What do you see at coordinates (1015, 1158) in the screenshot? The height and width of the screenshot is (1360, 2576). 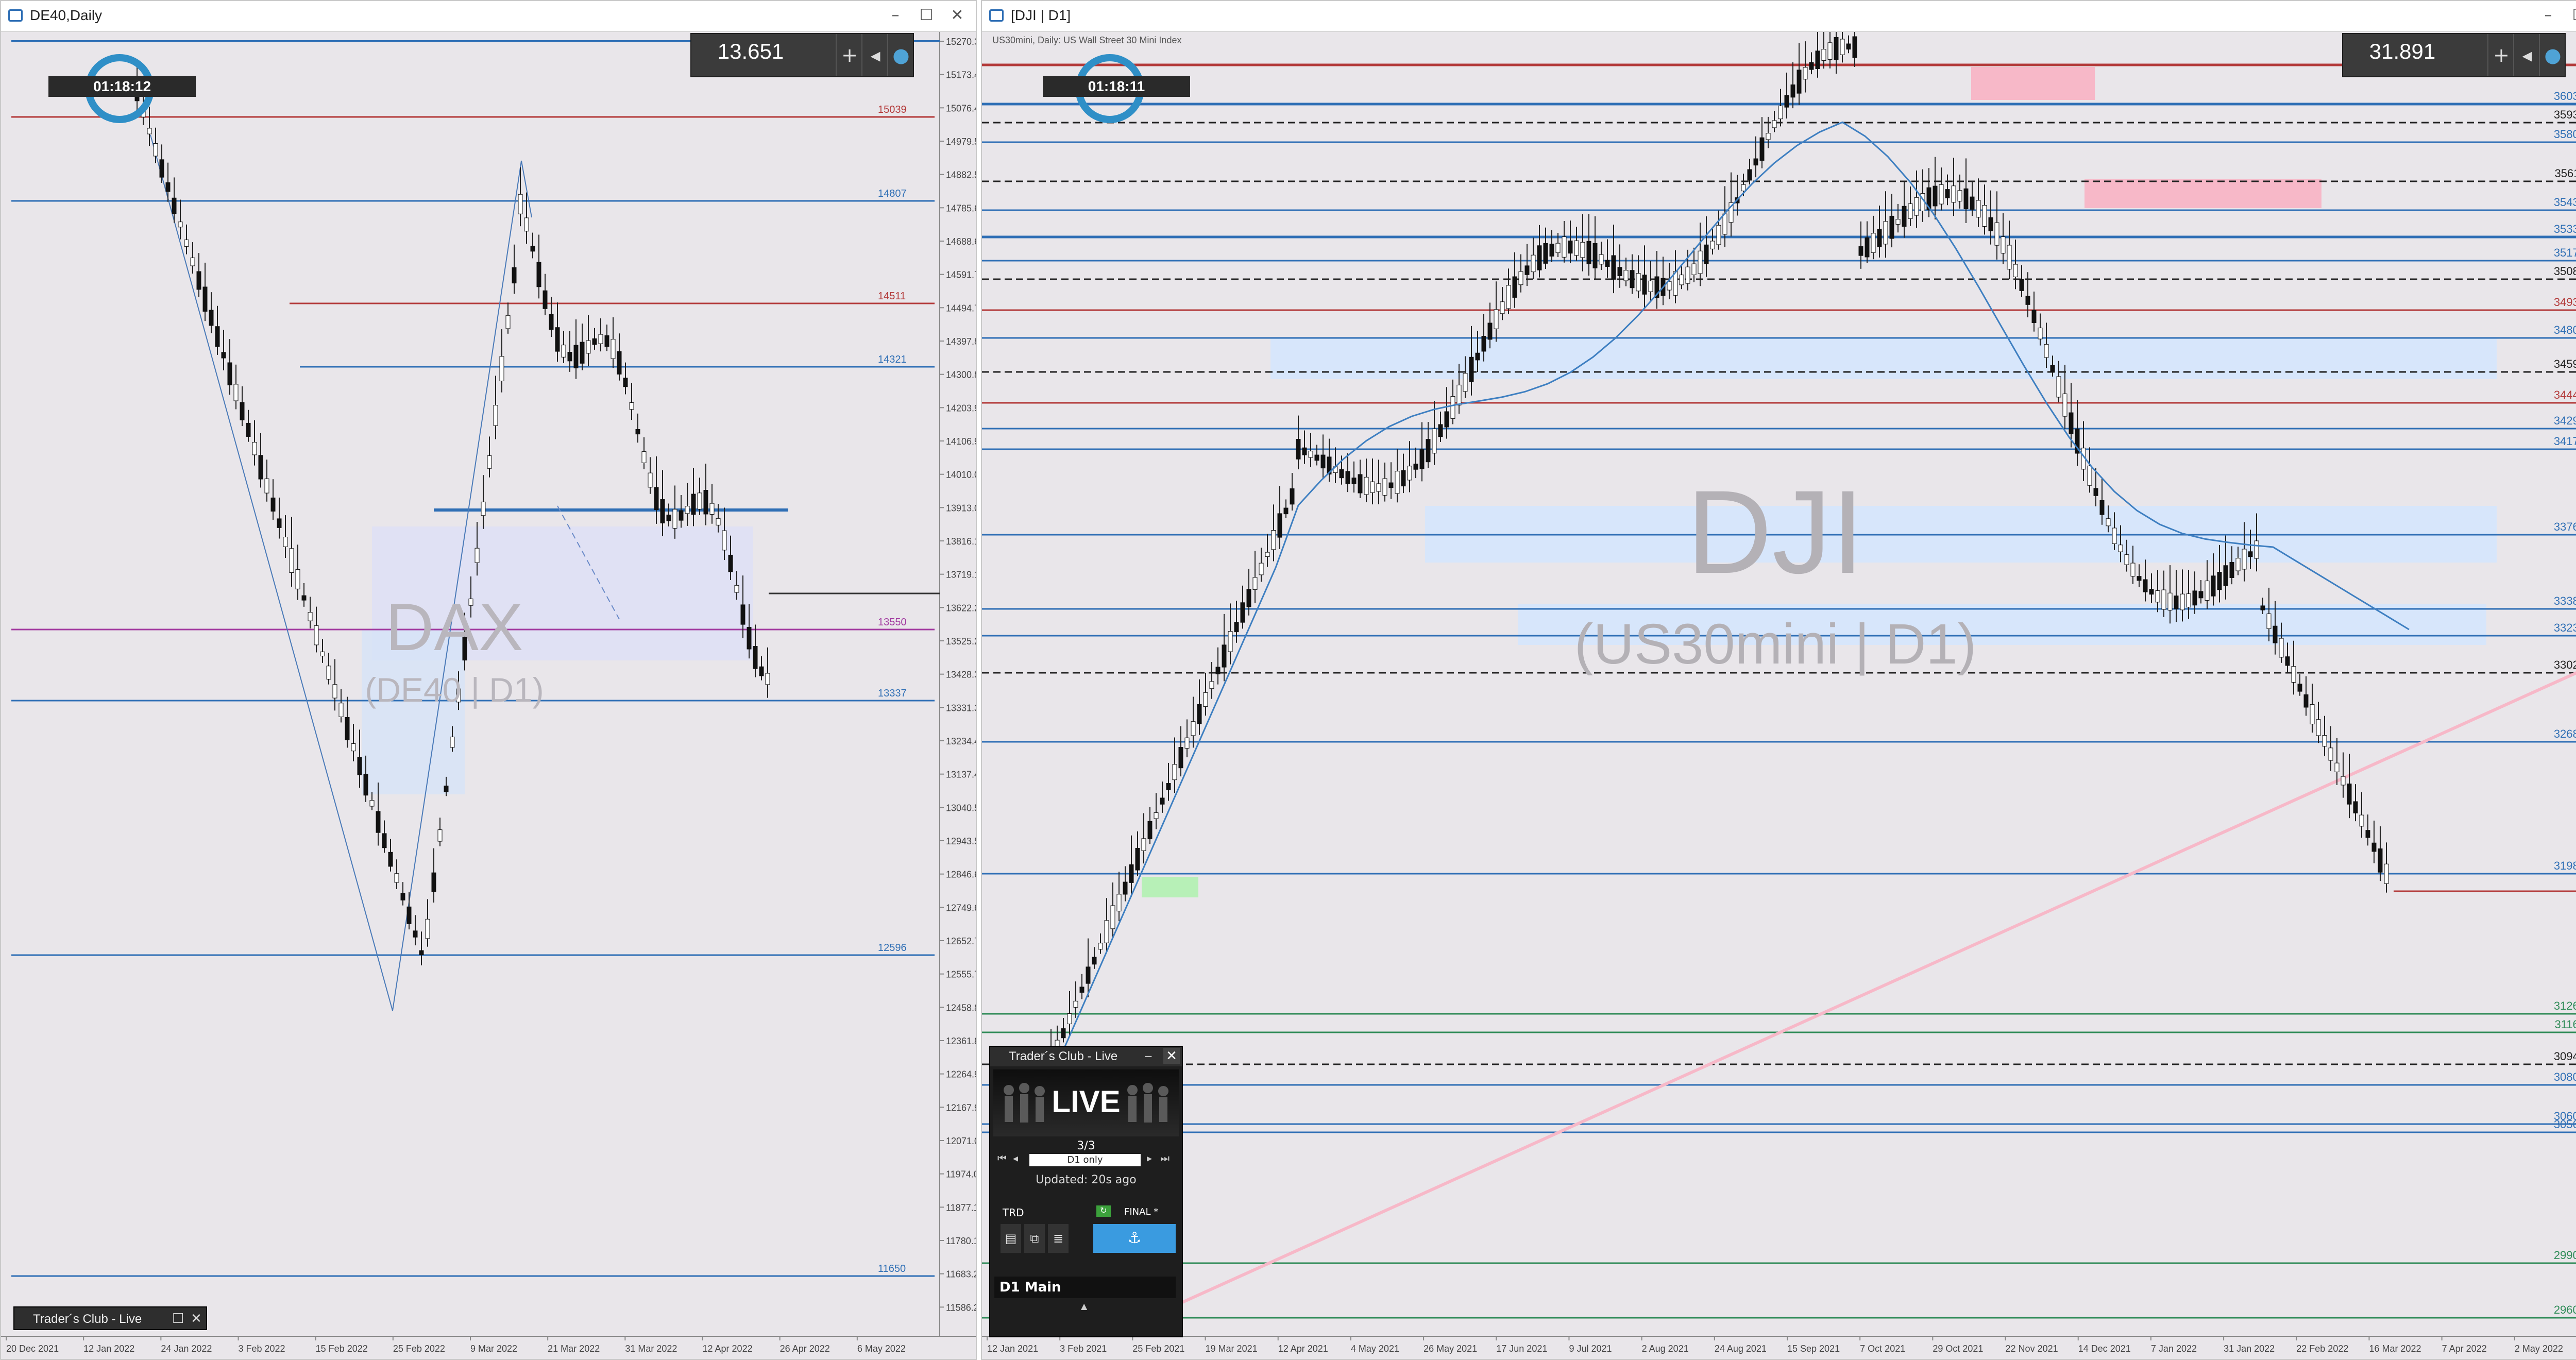 I see `pager-prev-button: ◂` at bounding box center [1015, 1158].